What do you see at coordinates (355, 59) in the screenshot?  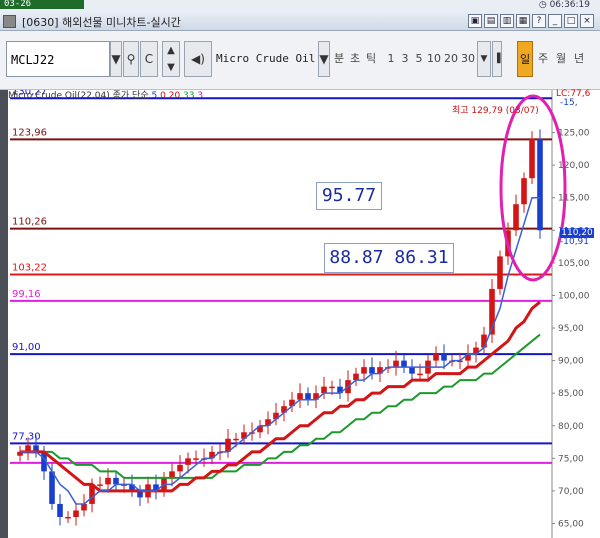 I see `period-second: 초` at bounding box center [355, 59].